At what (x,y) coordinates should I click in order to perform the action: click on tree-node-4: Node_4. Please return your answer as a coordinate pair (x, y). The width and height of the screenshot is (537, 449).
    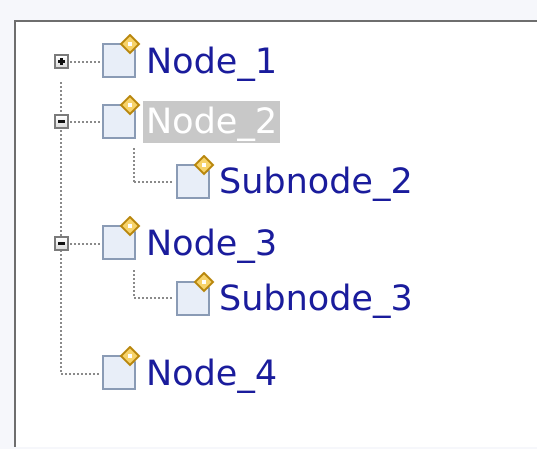
    Looking at the image, I should click on (211, 374).